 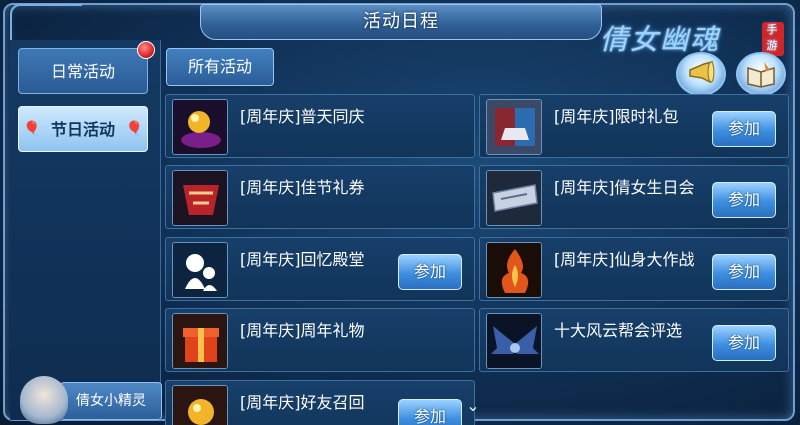 What do you see at coordinates (46, 22) in the screenshot?
I see `corner-ornament` at bounding box center [46, 22].